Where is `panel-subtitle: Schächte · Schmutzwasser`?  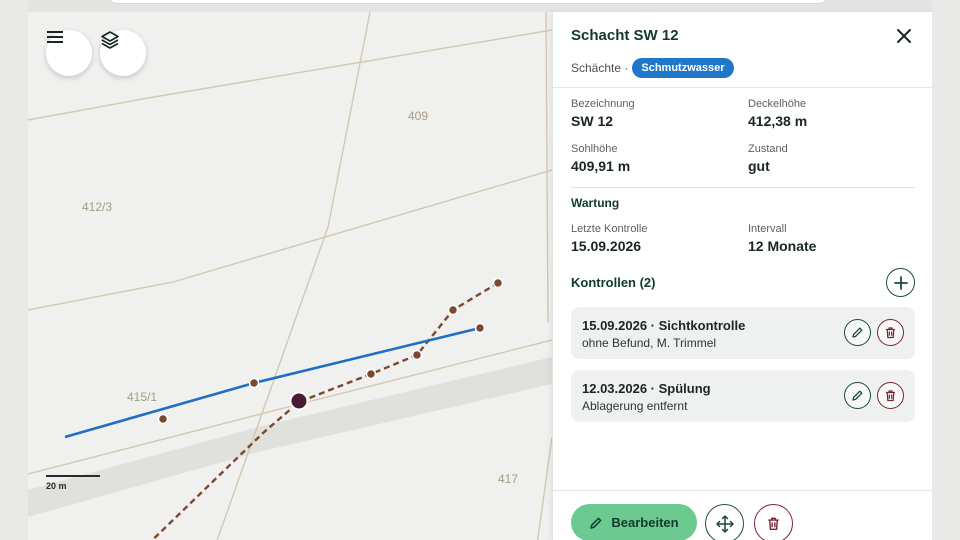
panel-subtitle: Schächte · Schmutzwasser is located at coordinates (652, 68).